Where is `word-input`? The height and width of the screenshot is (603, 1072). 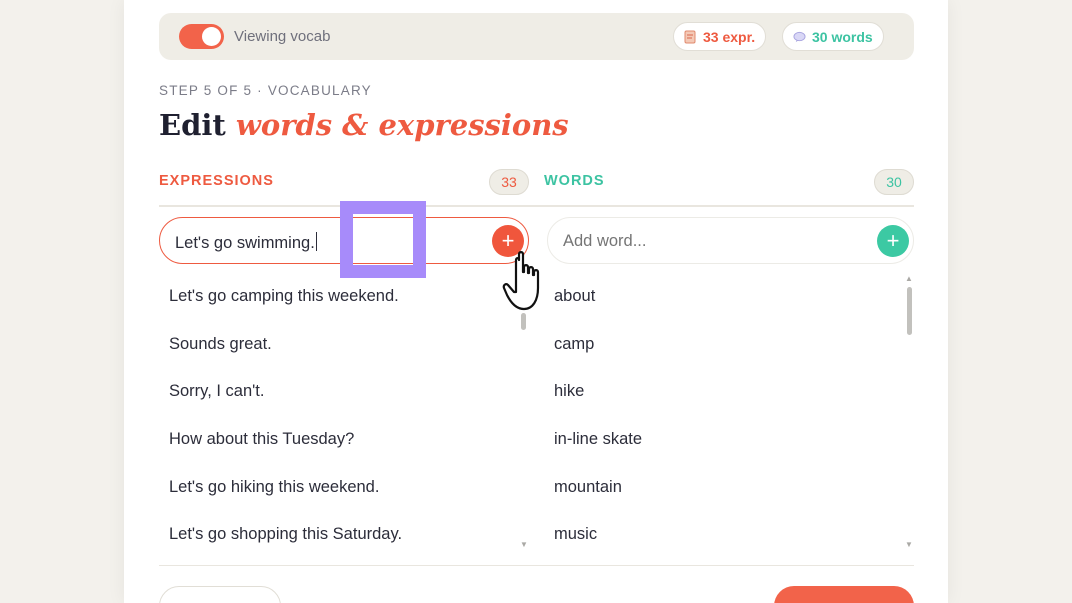 word-input is located at coordinates (708, 241).